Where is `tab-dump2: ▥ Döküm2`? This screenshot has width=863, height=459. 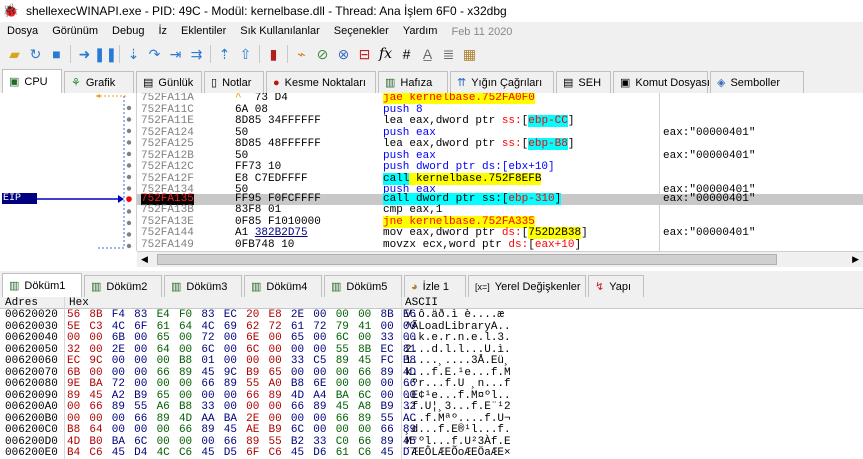 tab-dump2: ▥ Döküm2 is located at coordinates (123, 286).